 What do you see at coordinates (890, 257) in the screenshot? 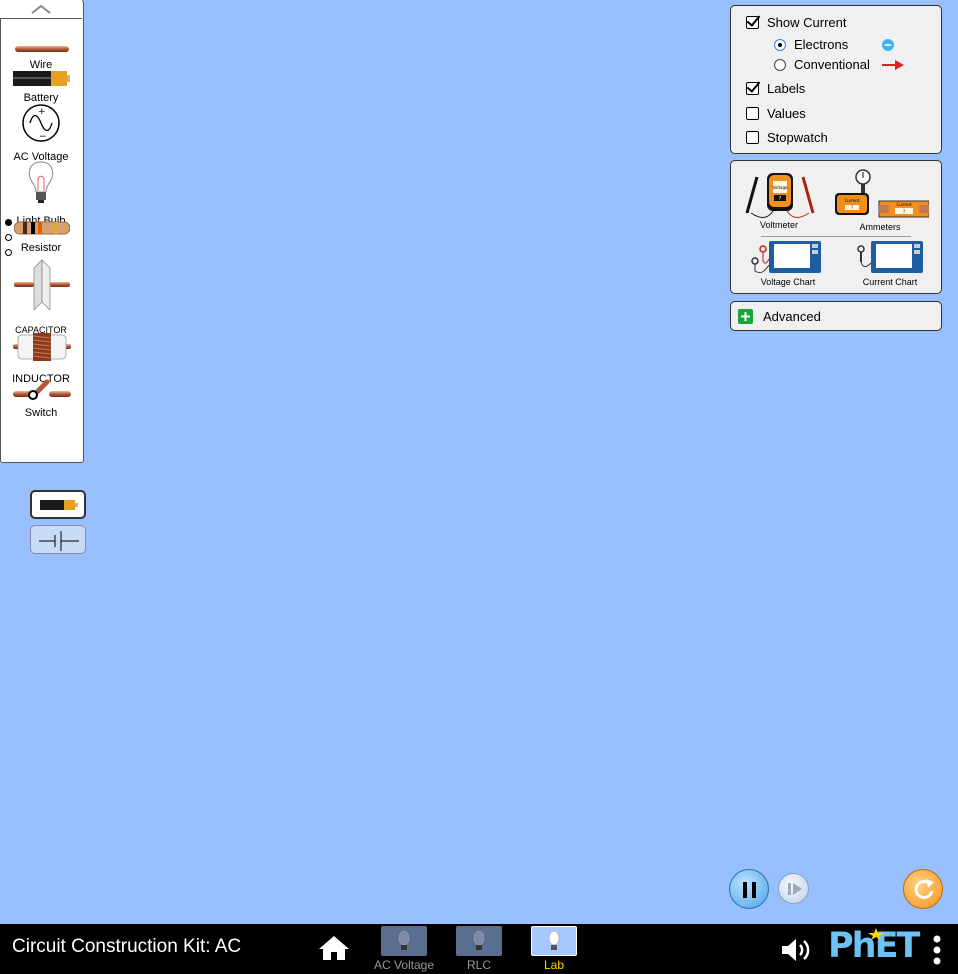
I see `current-chart-icon` at bounding box center [890, 257].